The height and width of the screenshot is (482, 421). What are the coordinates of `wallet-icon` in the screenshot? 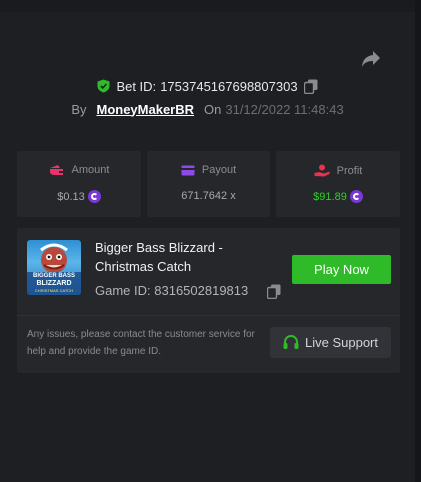 It's located at (56, 170).